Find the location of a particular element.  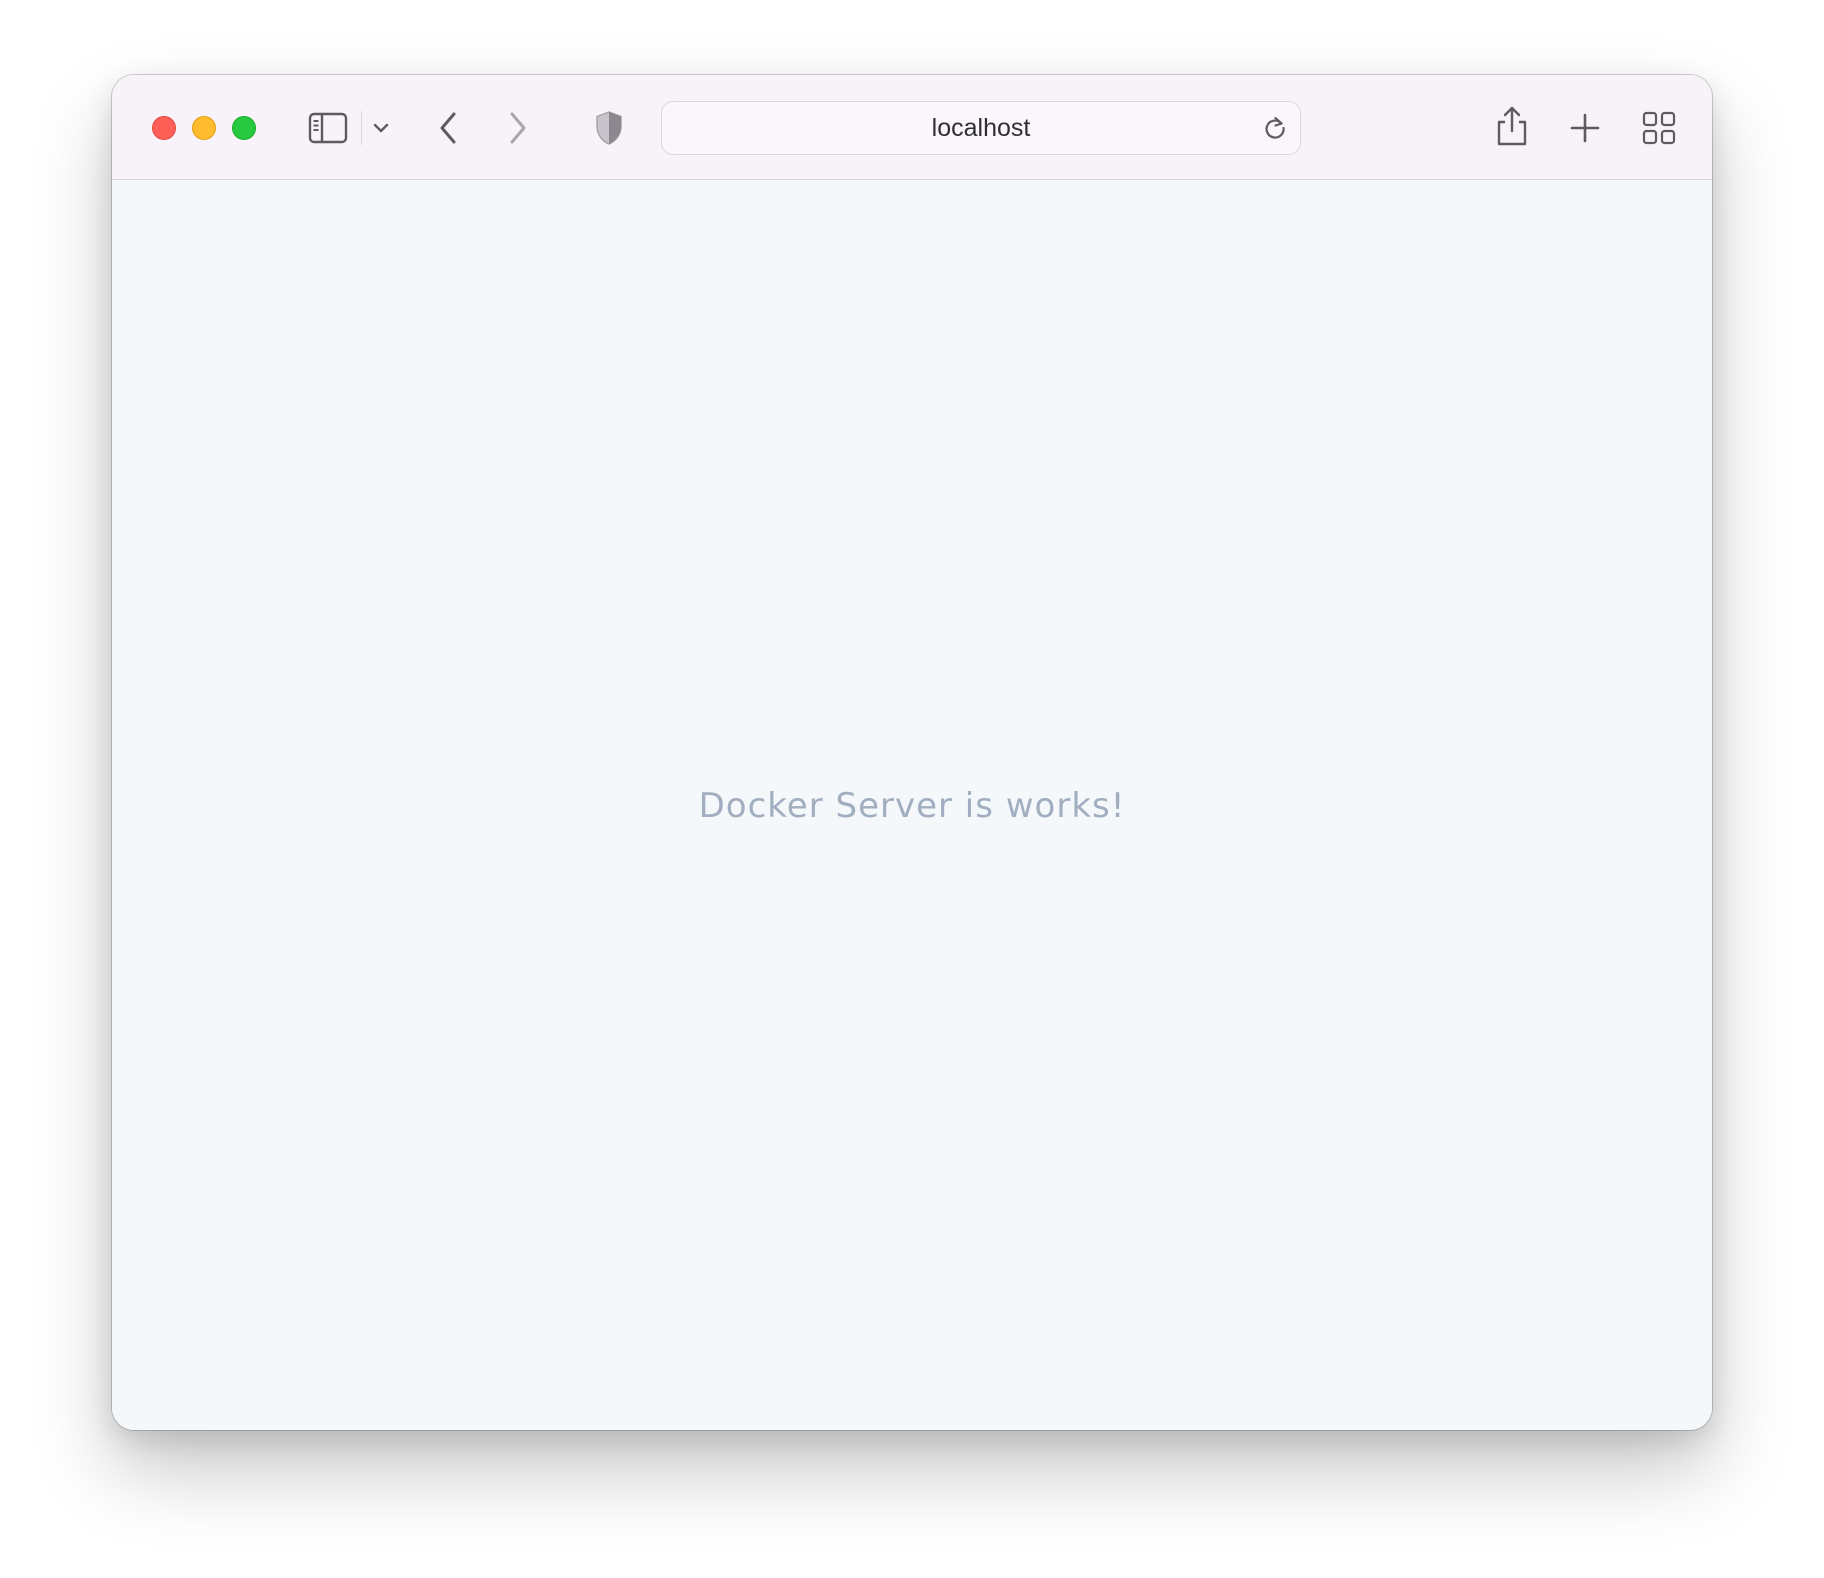

address-url: localhost is located at coordinates (981, 127).